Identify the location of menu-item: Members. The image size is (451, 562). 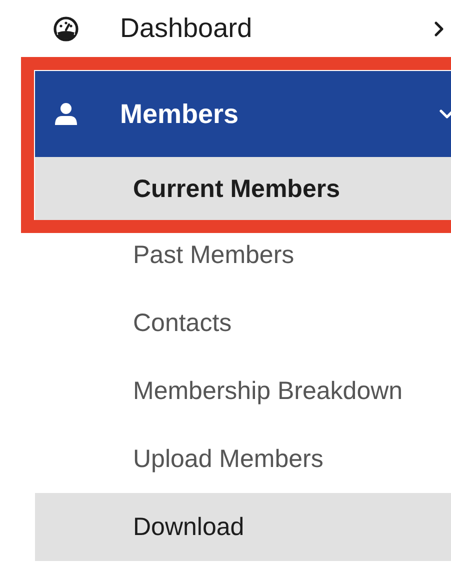
(243, 114).